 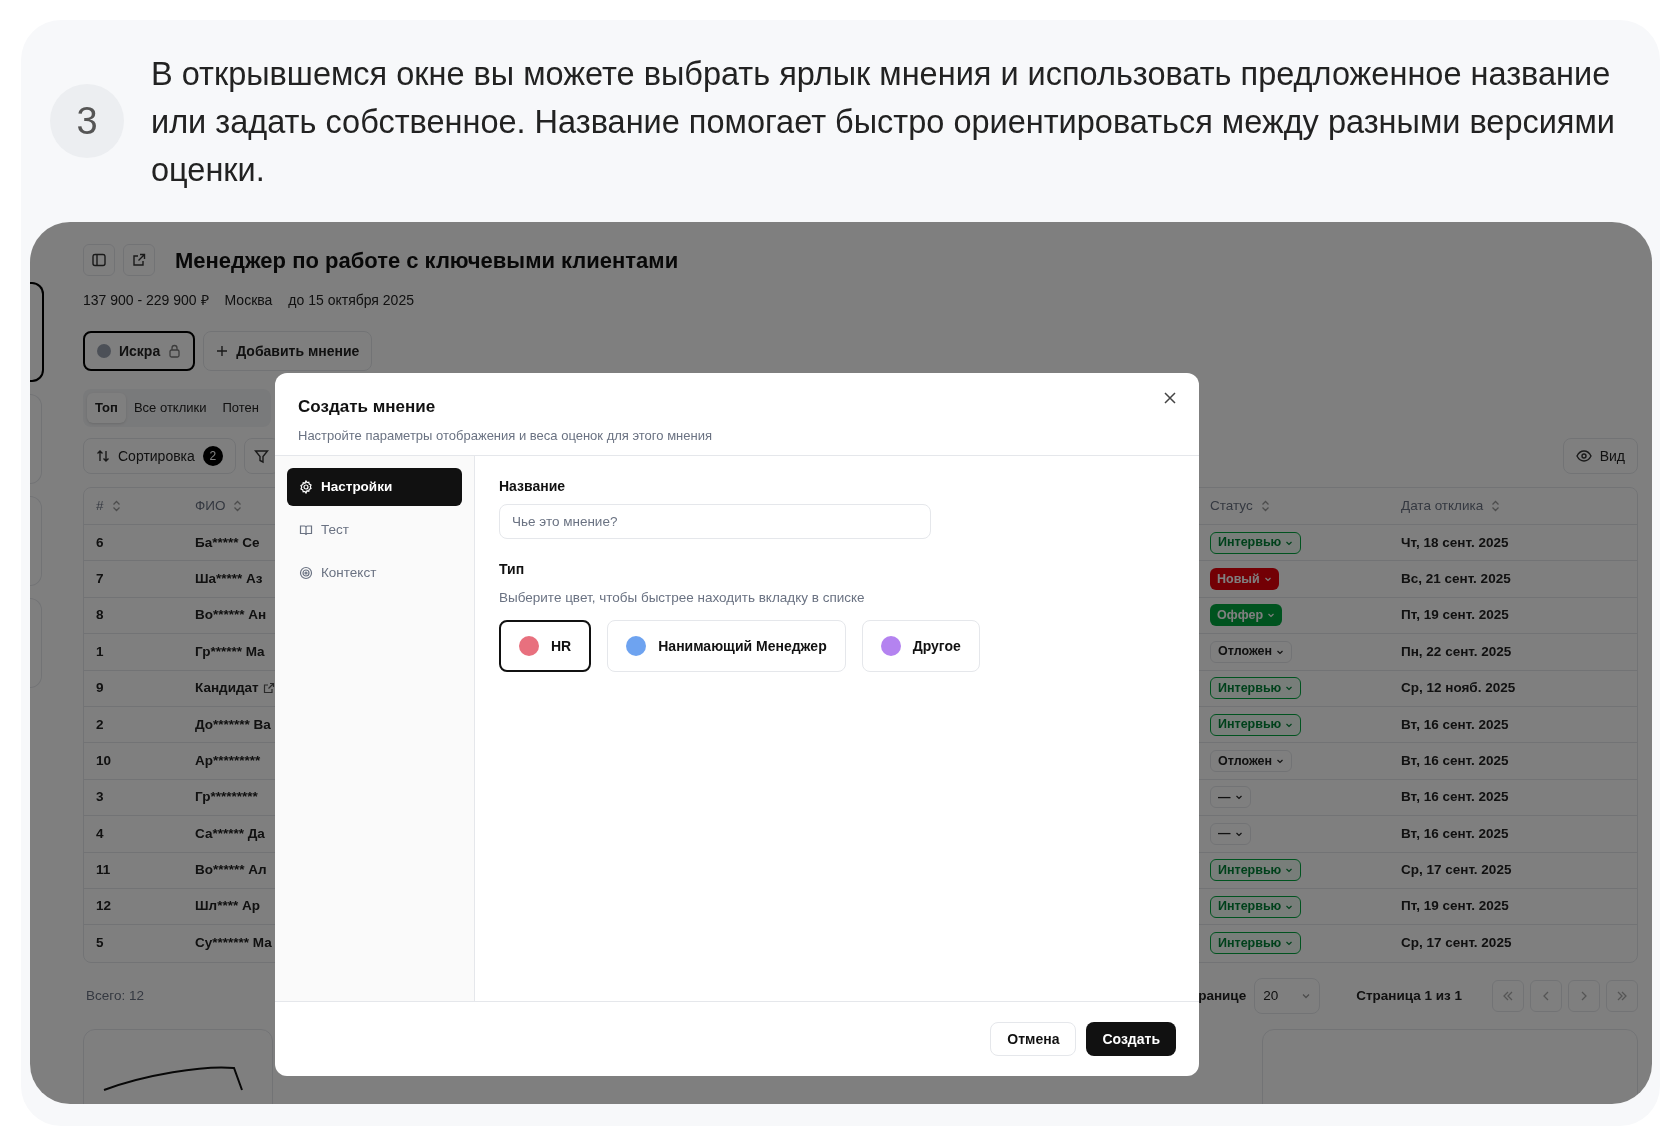 I want to click on type-option: Нанимающий Менеджер, so click(x=726, y=646).